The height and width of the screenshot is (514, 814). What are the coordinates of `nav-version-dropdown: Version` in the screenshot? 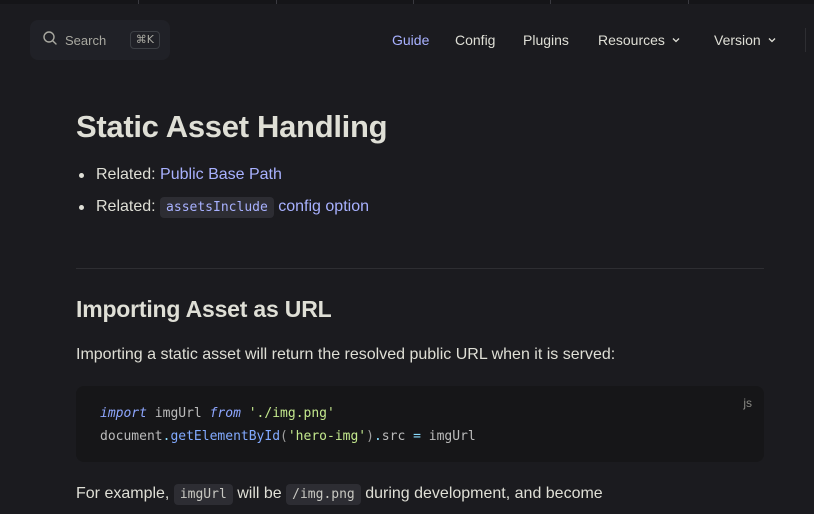 It's located at (745, 40).